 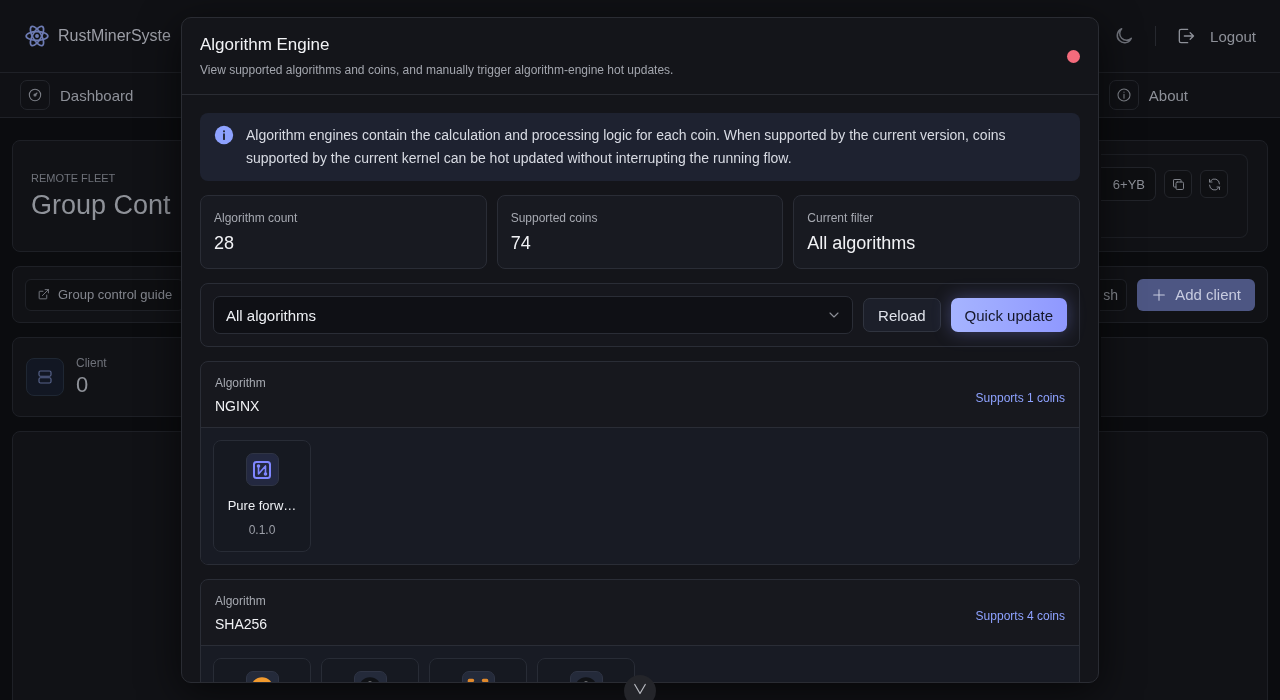 I want to click on logout-button: Logout, so click(x=1216, y=36).